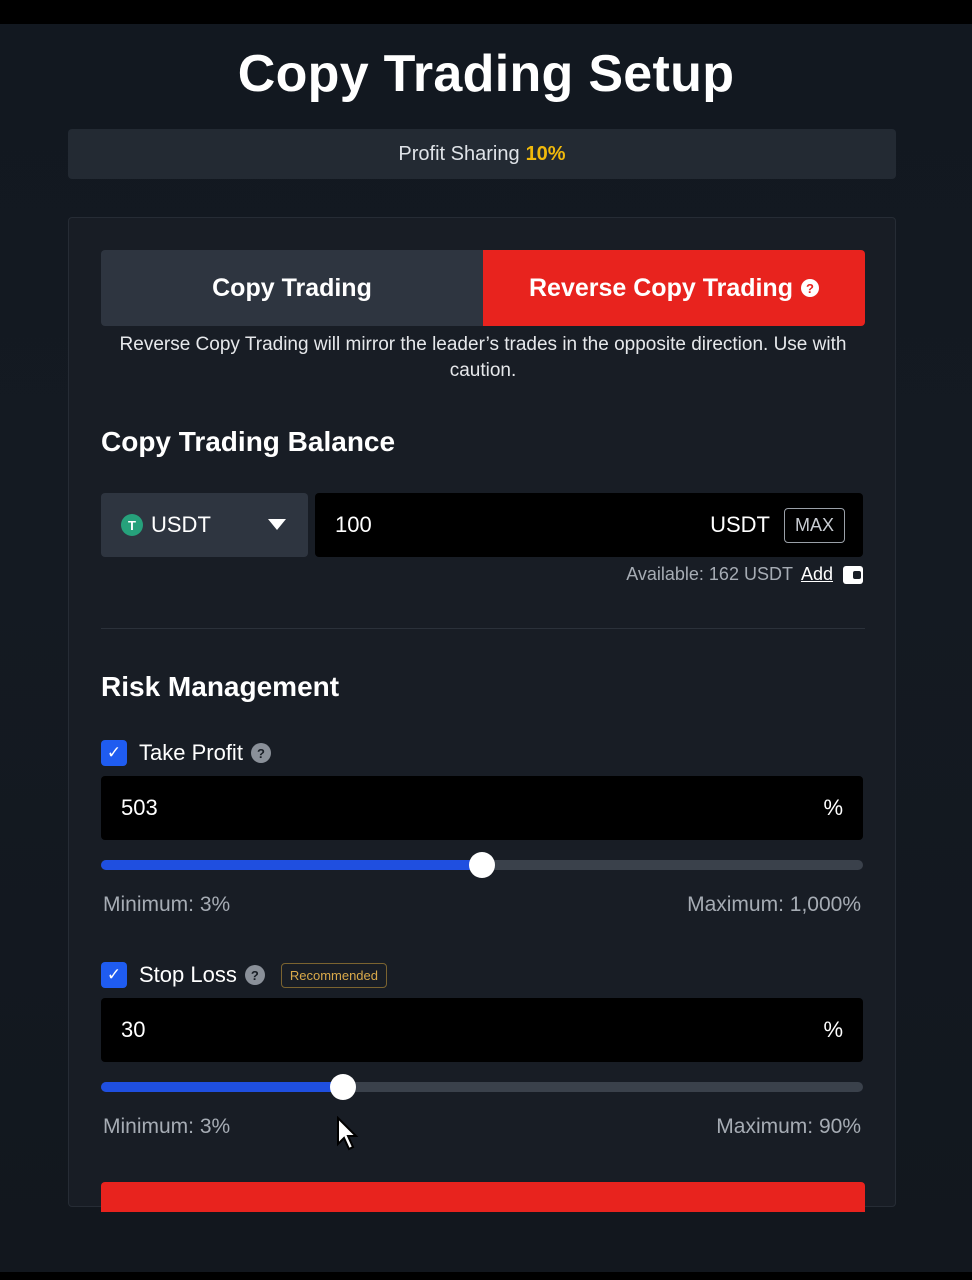 The height and width of the screenshot is (1280, 972). What do you see at coordinates (291, 865) in the screenshot?
I see `take-profit-slider-fill` at bounding box center [291, 865].